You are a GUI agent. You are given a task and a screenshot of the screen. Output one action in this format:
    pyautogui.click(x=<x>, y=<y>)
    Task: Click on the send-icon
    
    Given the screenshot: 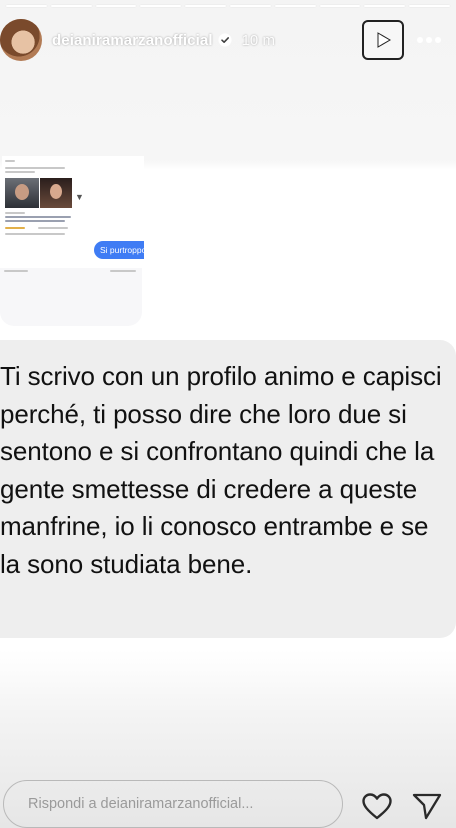 What is the action you would take?
    pyautogui.click(x=427, y=806)
    